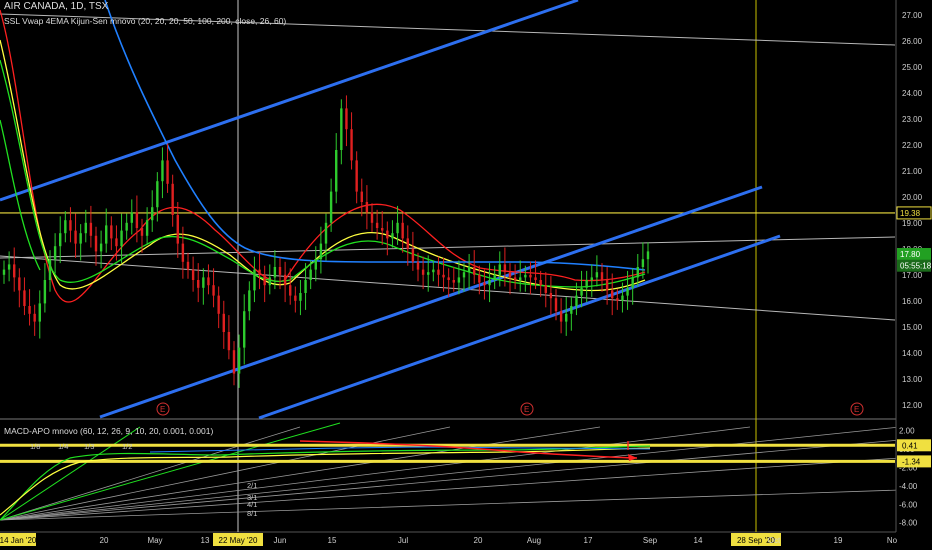  What do you see at coordinates (252, 485) in the screenshot?
I see `fan-label: 2/1` at bounding box center [252, 485].